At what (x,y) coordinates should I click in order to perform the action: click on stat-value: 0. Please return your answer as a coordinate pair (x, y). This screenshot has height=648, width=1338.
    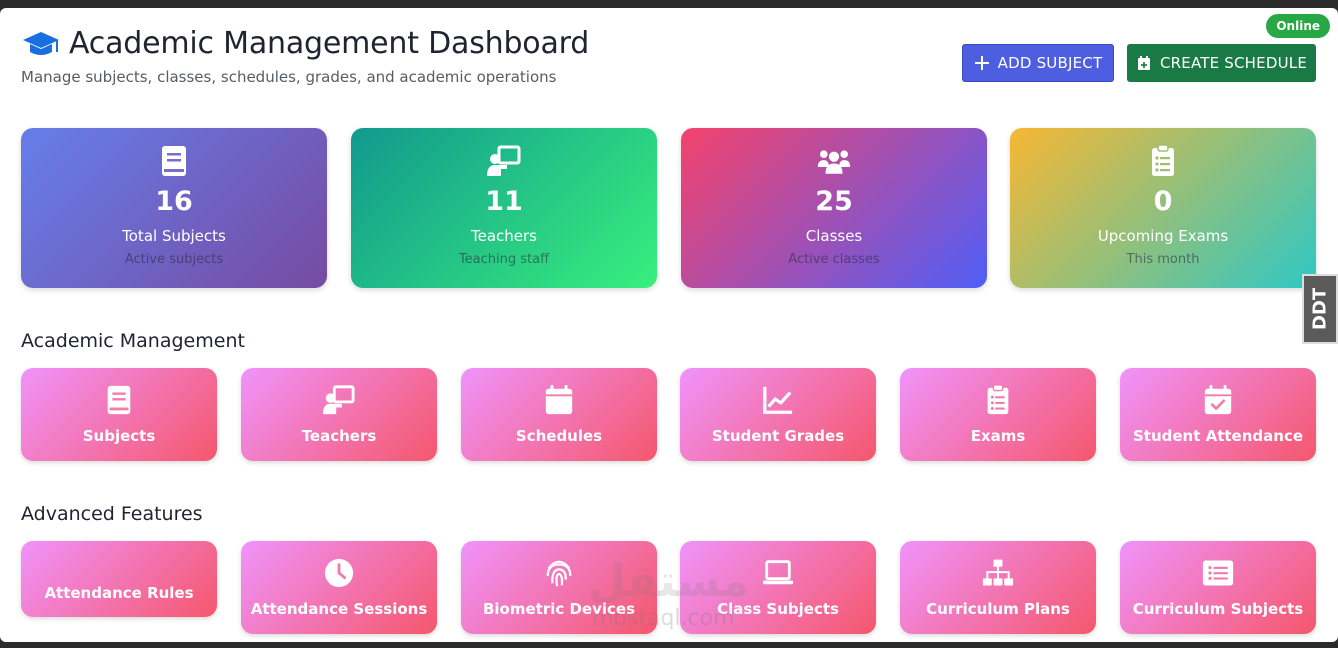
    Looking at the image, I should click on (1163, 201).